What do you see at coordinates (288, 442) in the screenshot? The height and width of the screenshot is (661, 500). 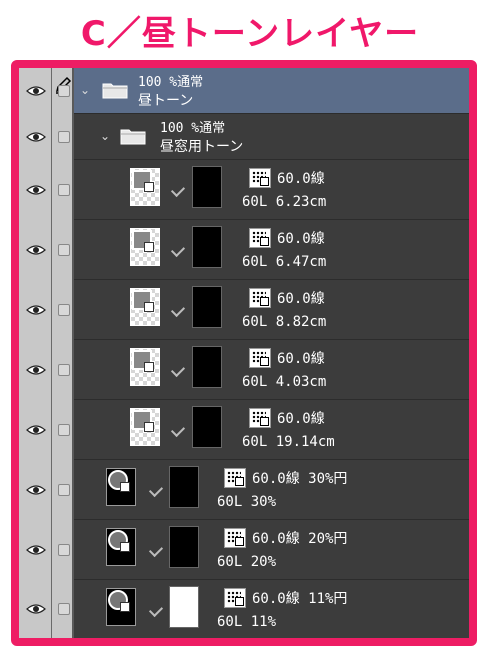 I see `layer-line2: 60L 19.14cm` at bounding box center [288, 442].